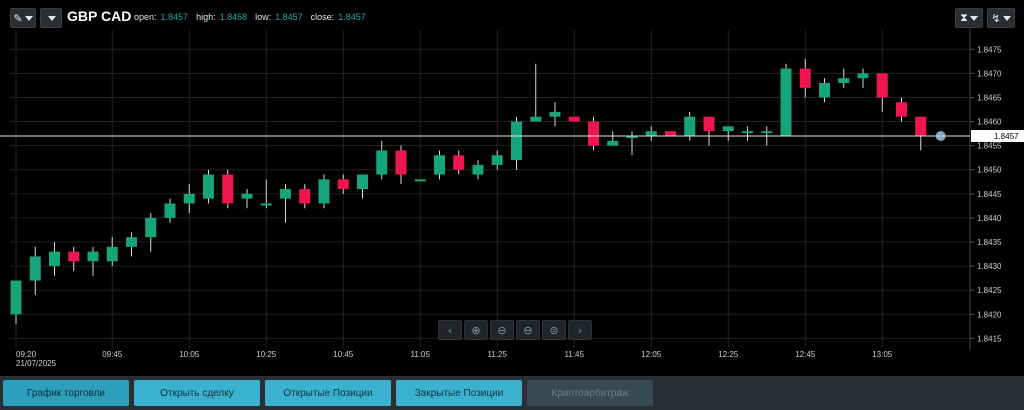 The height and width of the screenshot is (410, 1024). What do you see at coordinates (989, 290) in the screenshot?
I see `y-tick-label: 1.8425` at bounding box center [989, 290].